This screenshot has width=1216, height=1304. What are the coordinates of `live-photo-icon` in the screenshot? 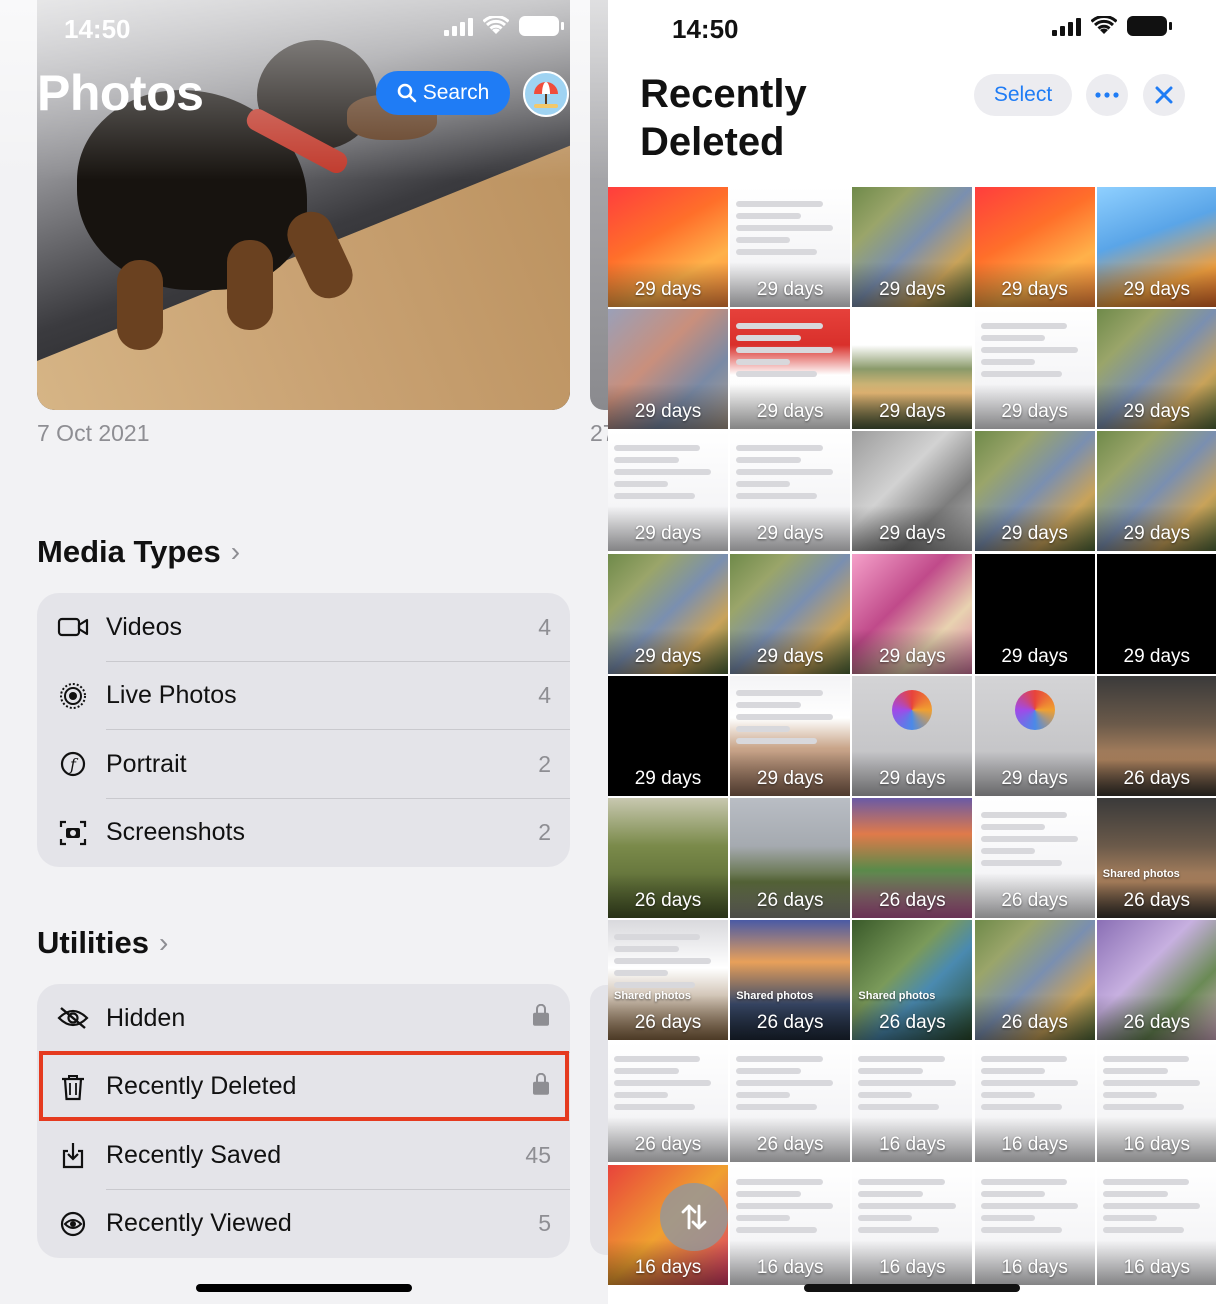 It's located at (73, 696).